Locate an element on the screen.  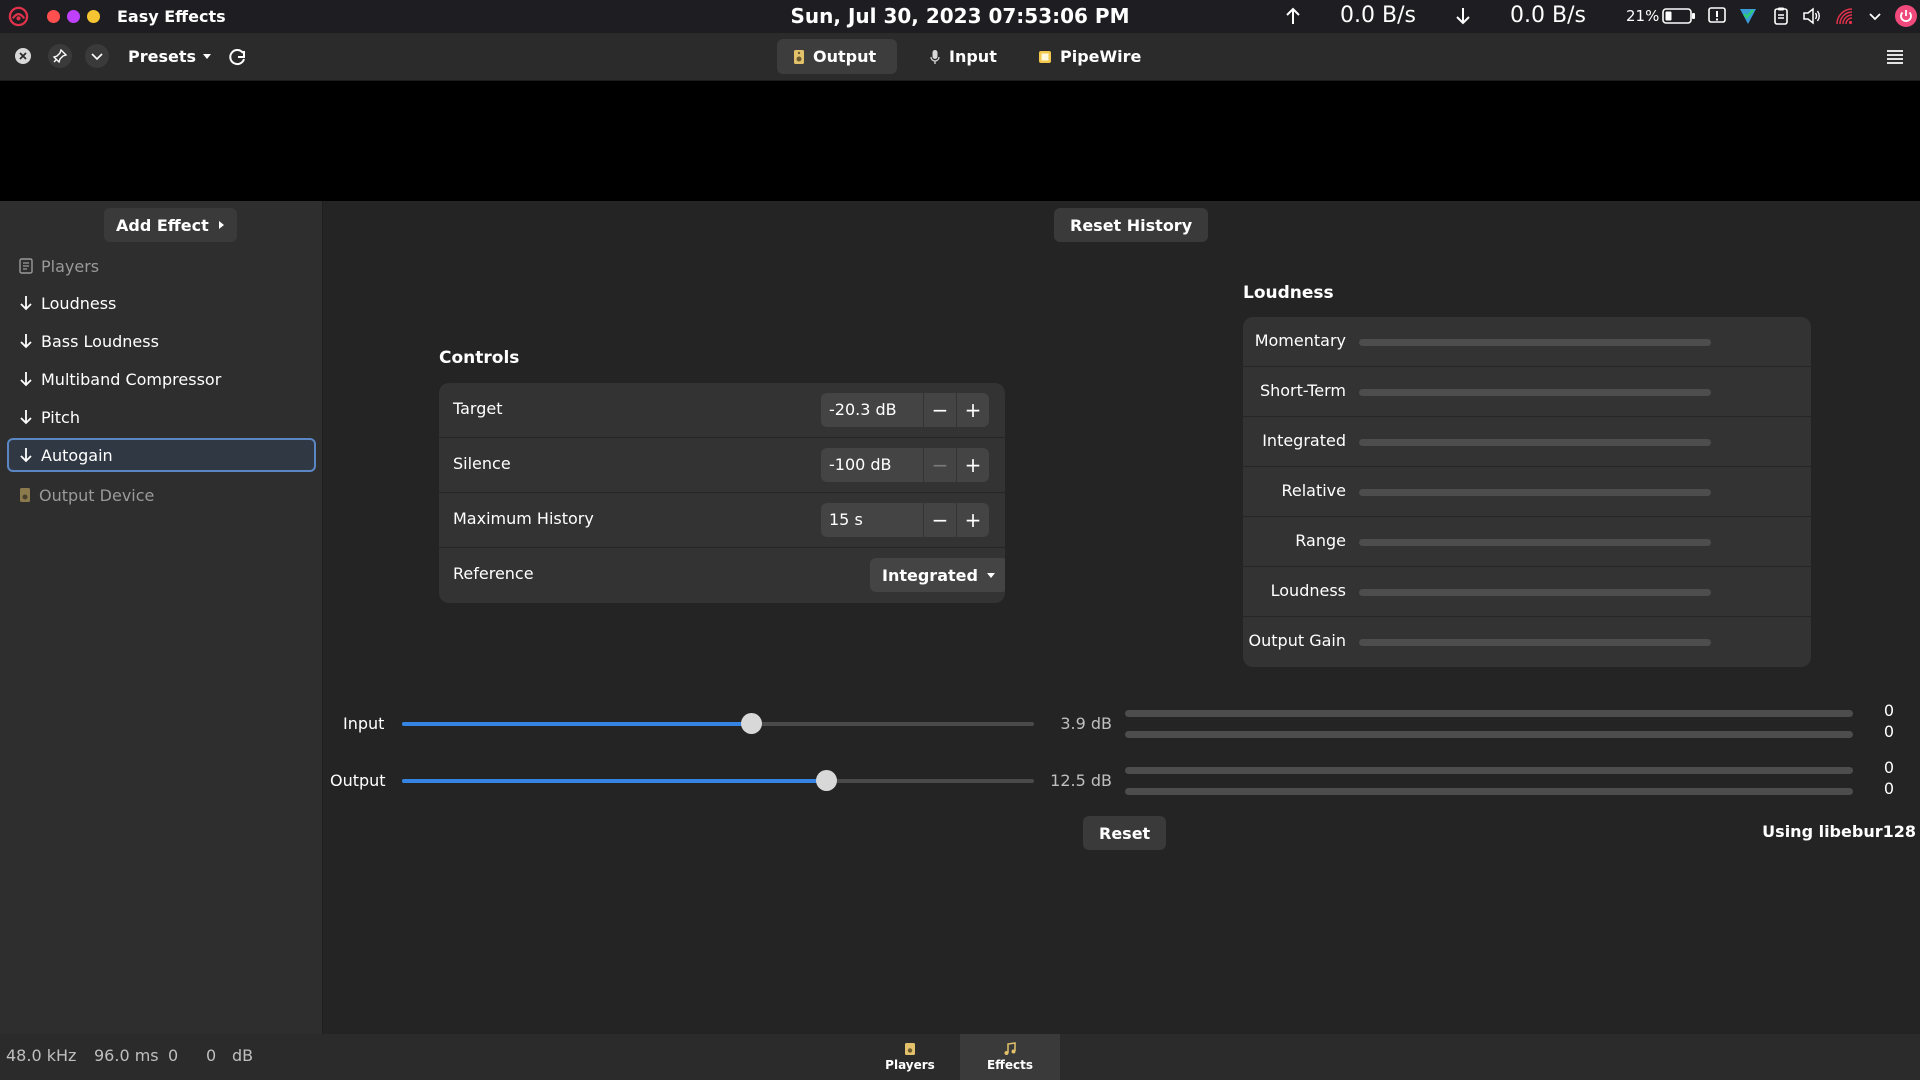
battery-percent: 21% is located at coordinates (1643, 16).